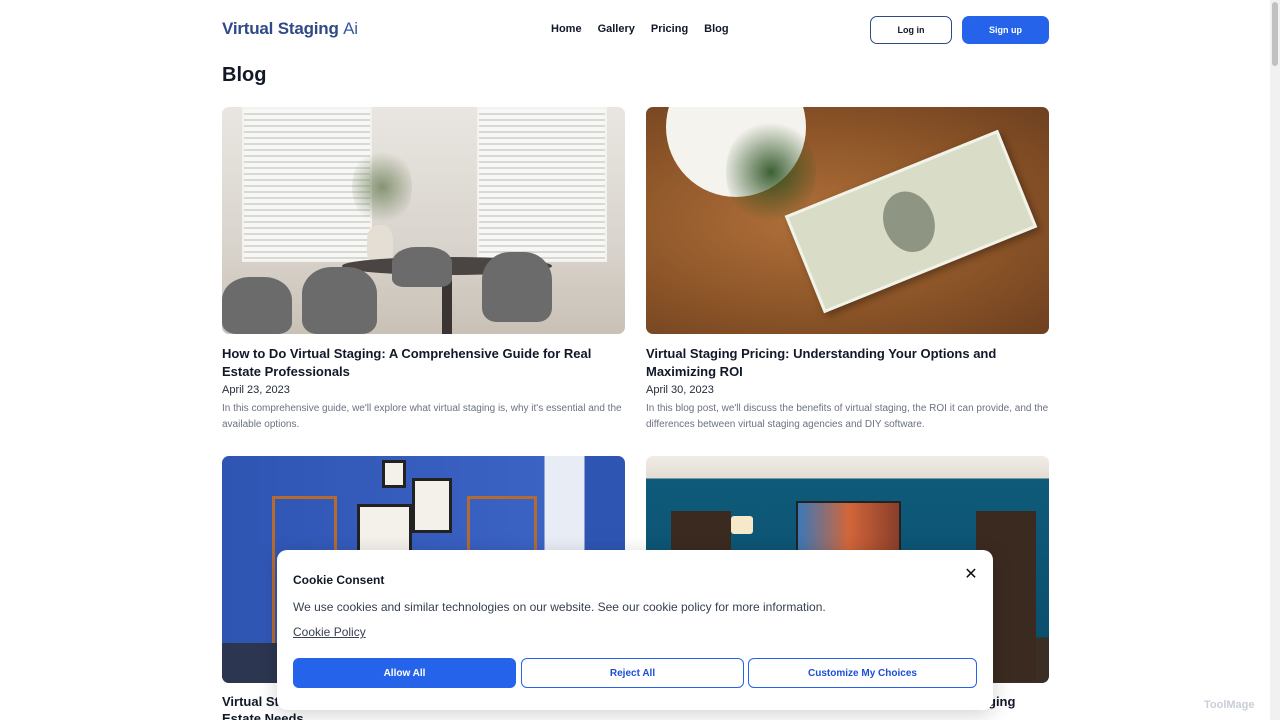  What do you see at coordinates (680, 390) in the screenshot?
I see `post-date: April 30, 2023` at bounding box center [680, 390].